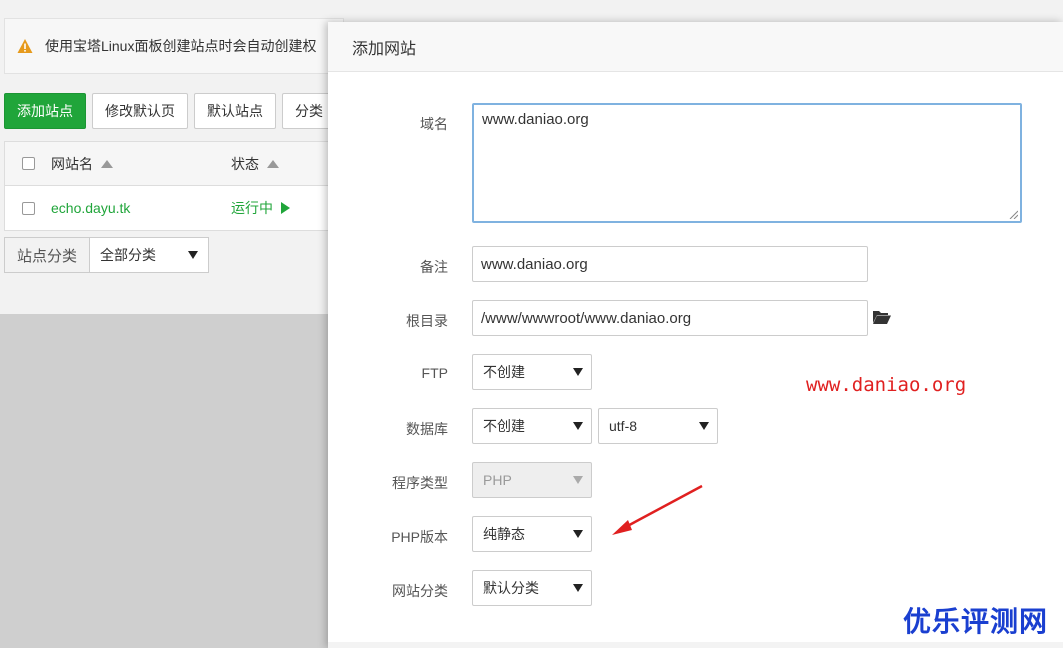 Image resolution: width=1063 pixels, height=648 pixels. I want to click on notice-bar: 使用宝塔Linux面板创建站点时会自动创建权, so click(174, 46).